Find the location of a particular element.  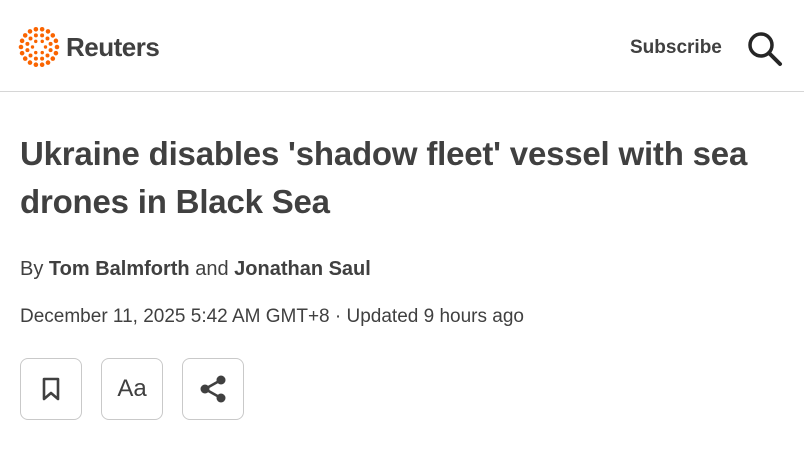

reuters-logo: Reuters is located at coordinates (89, 47).